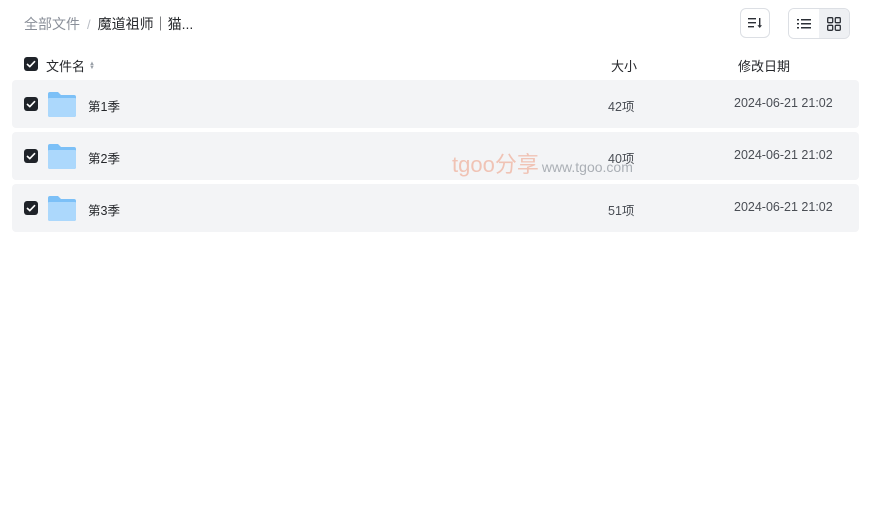 Image resolution: width=874 pixels, height=514 pixels. I want to click on row-name: 第3季, so click(104, 209).